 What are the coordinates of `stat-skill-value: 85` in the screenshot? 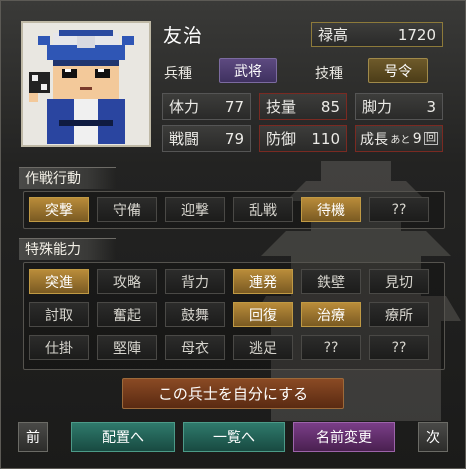 It's located at (330, 106).